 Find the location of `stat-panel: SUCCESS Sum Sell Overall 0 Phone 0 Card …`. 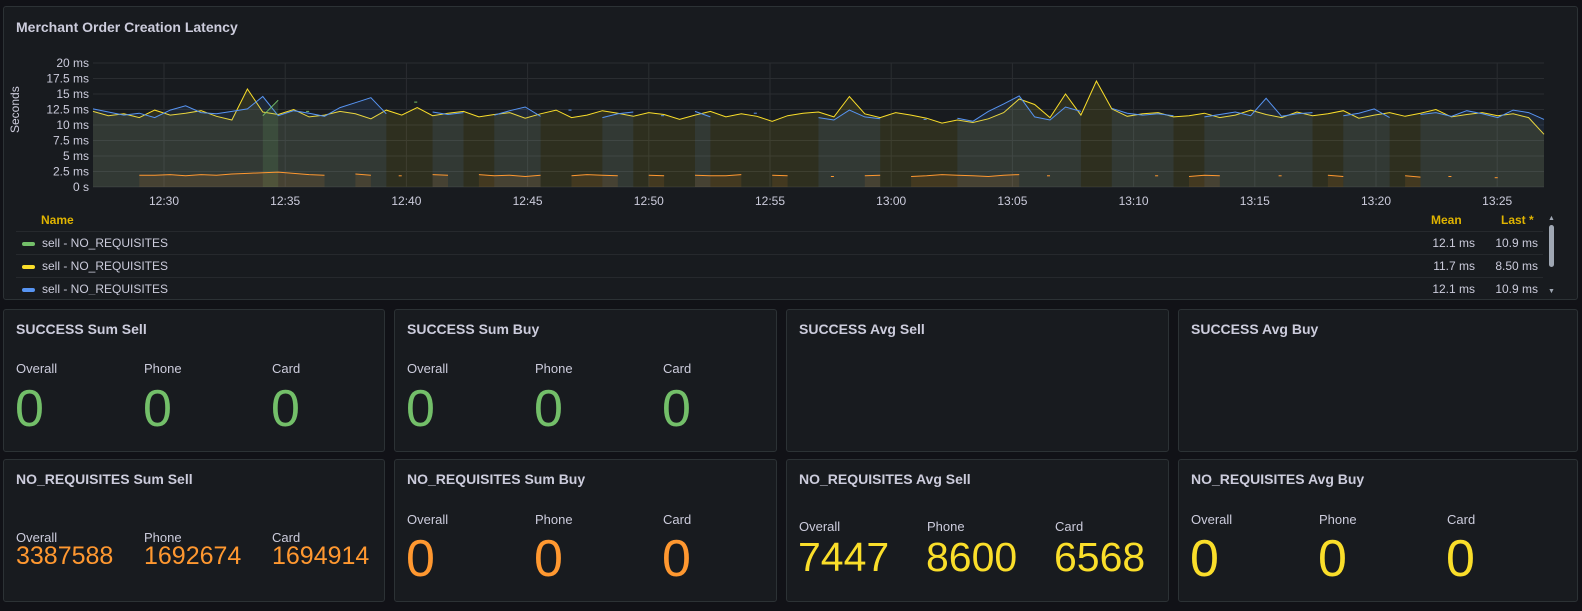

stat-panel: SUCCESS Sum Sell Overall 0 Phone 0 Card … is located at coordinates (194, 380).